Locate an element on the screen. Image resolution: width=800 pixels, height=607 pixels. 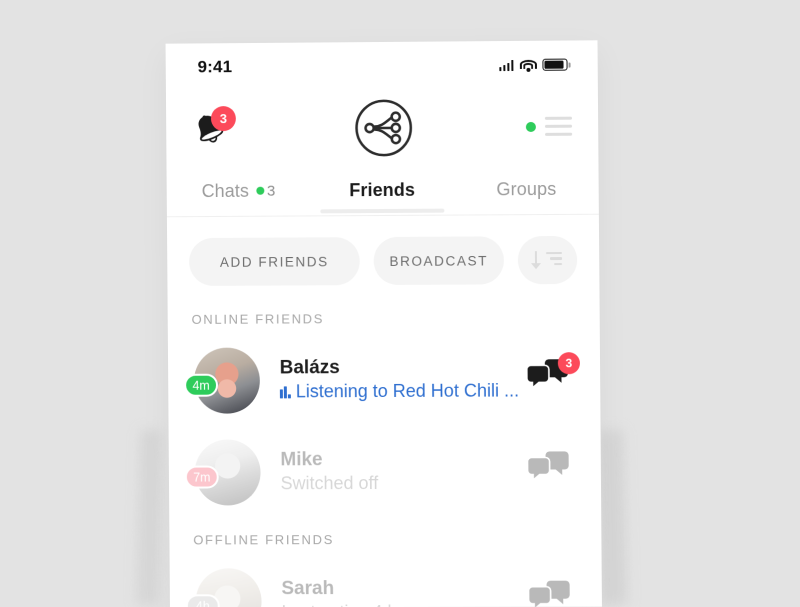
avatar: 4h is located at coordinates (224, 586).